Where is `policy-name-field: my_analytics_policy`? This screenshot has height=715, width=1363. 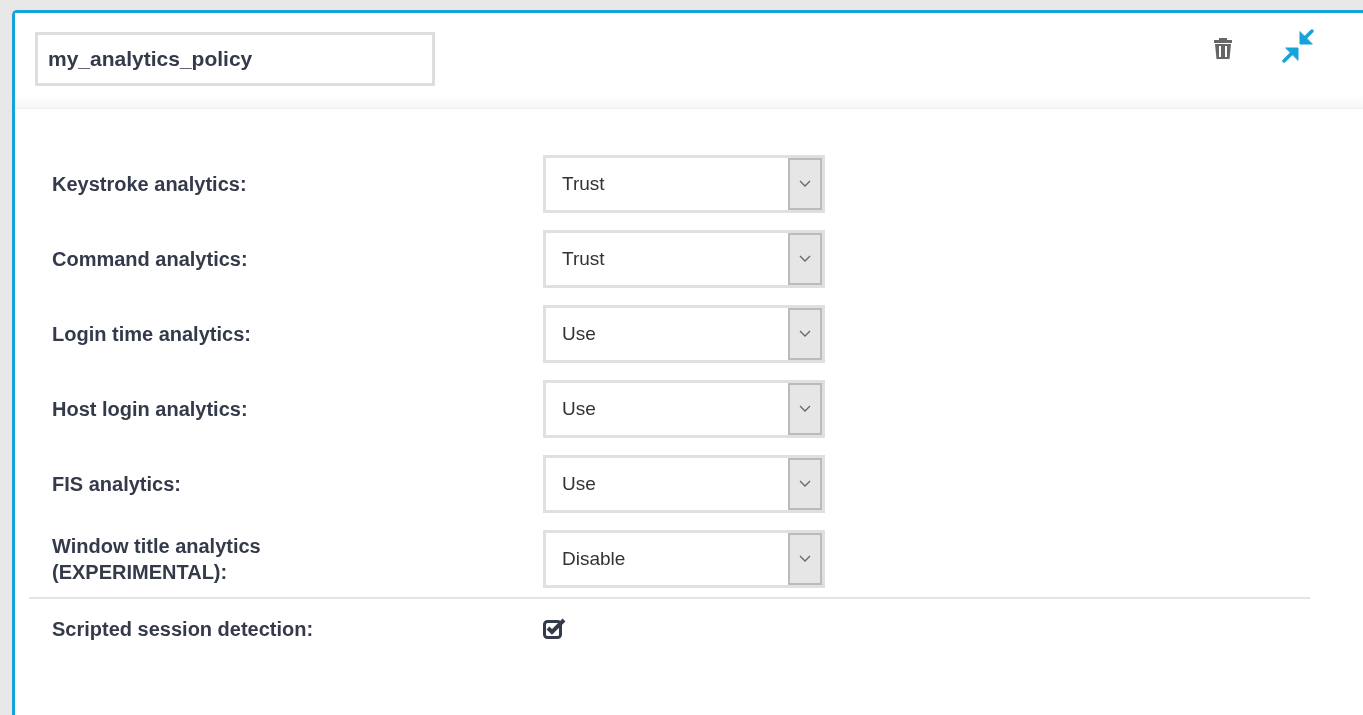
policy-name-field: my_analytics_policy is located at coordinates (235, 59).